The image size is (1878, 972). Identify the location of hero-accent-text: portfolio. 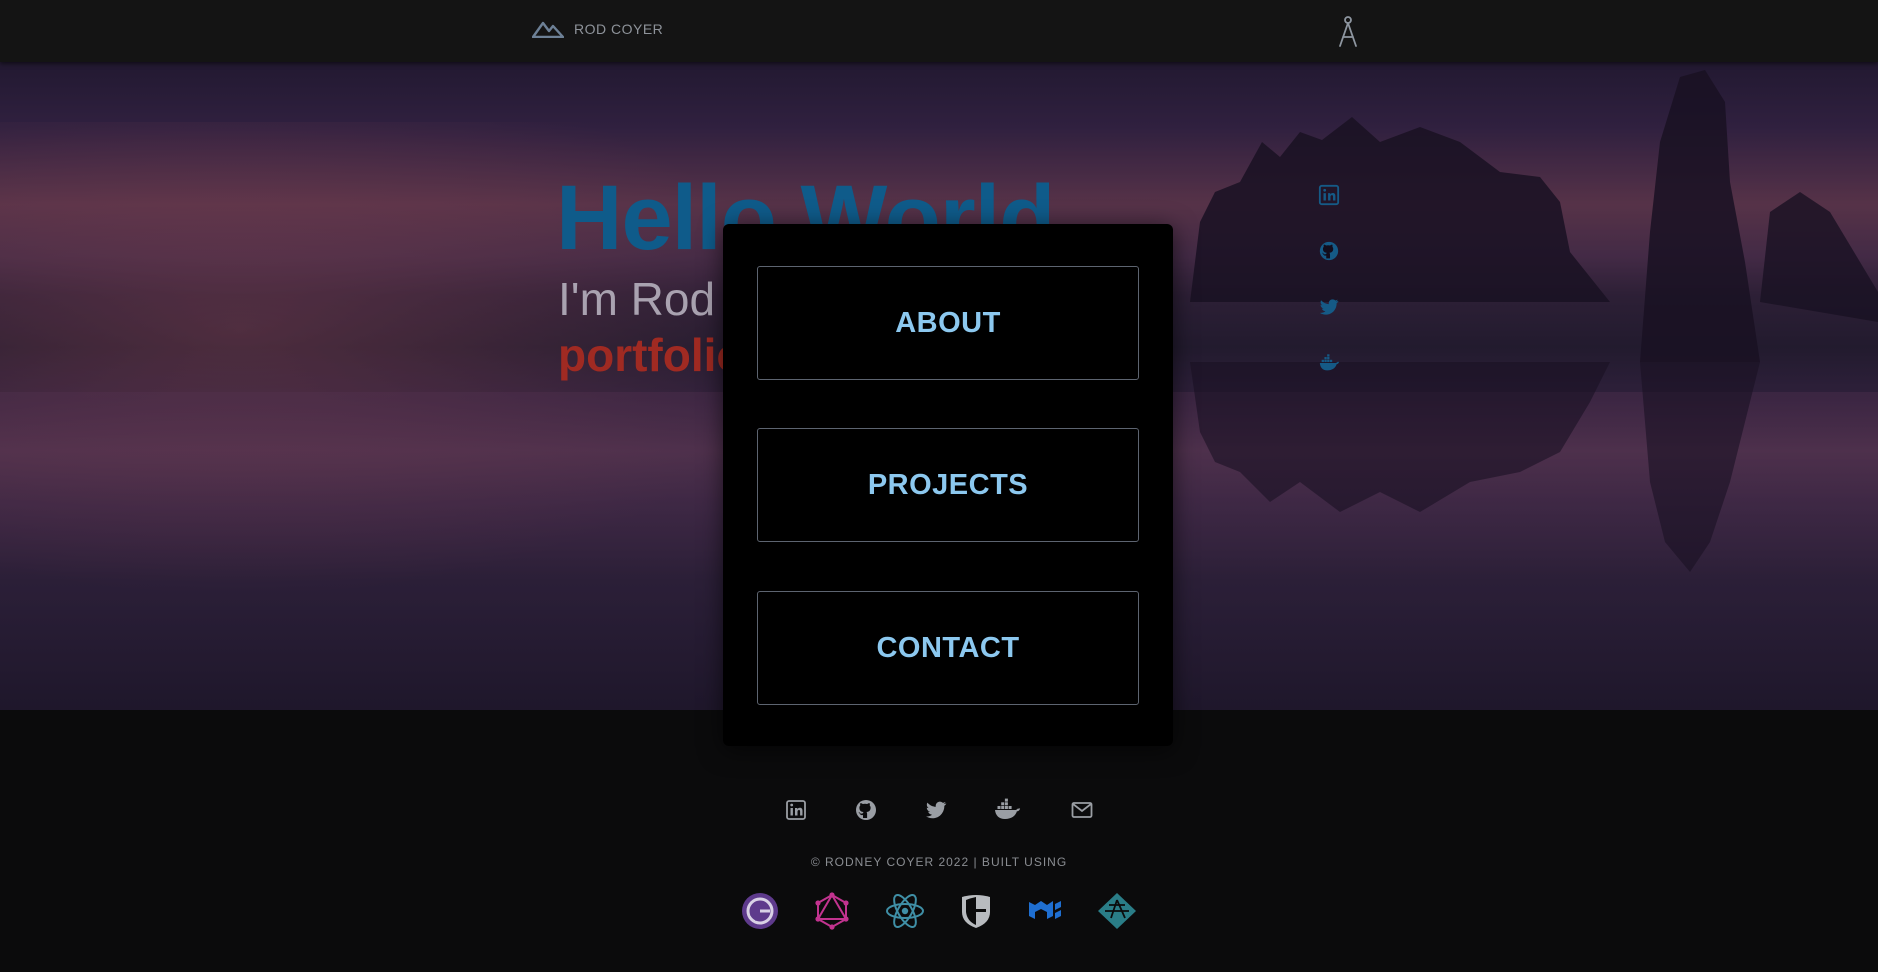
(651, 355).